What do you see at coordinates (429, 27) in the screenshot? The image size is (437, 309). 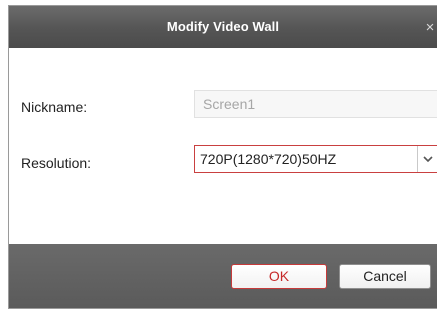 I see `close-icon: ×` at bounding box center [429, 27].